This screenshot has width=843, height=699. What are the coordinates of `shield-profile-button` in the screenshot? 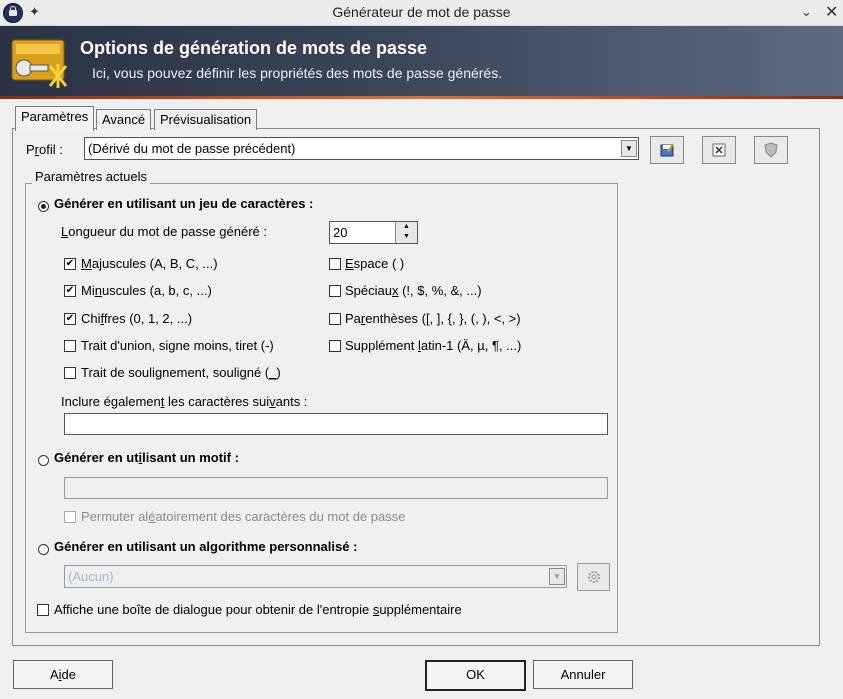 It's located at (771, 150).